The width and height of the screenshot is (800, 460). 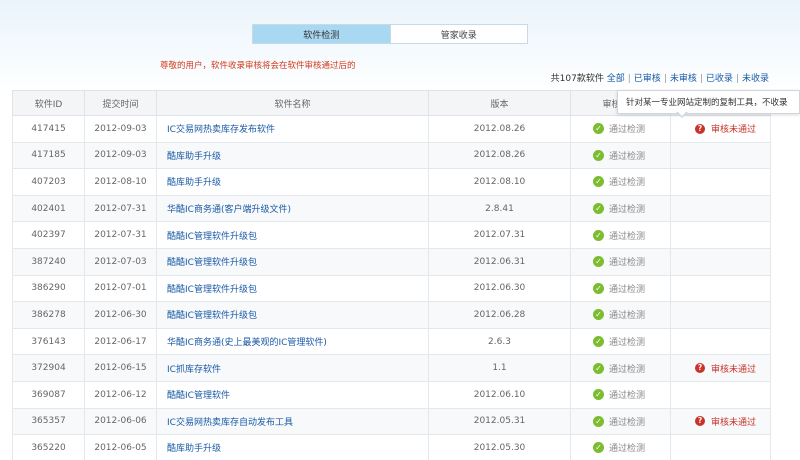 What do you see at coordinates (321, 34) in the screenshot?
I see `tab-software-check: 软件检测` at bounding box center [321, 34].